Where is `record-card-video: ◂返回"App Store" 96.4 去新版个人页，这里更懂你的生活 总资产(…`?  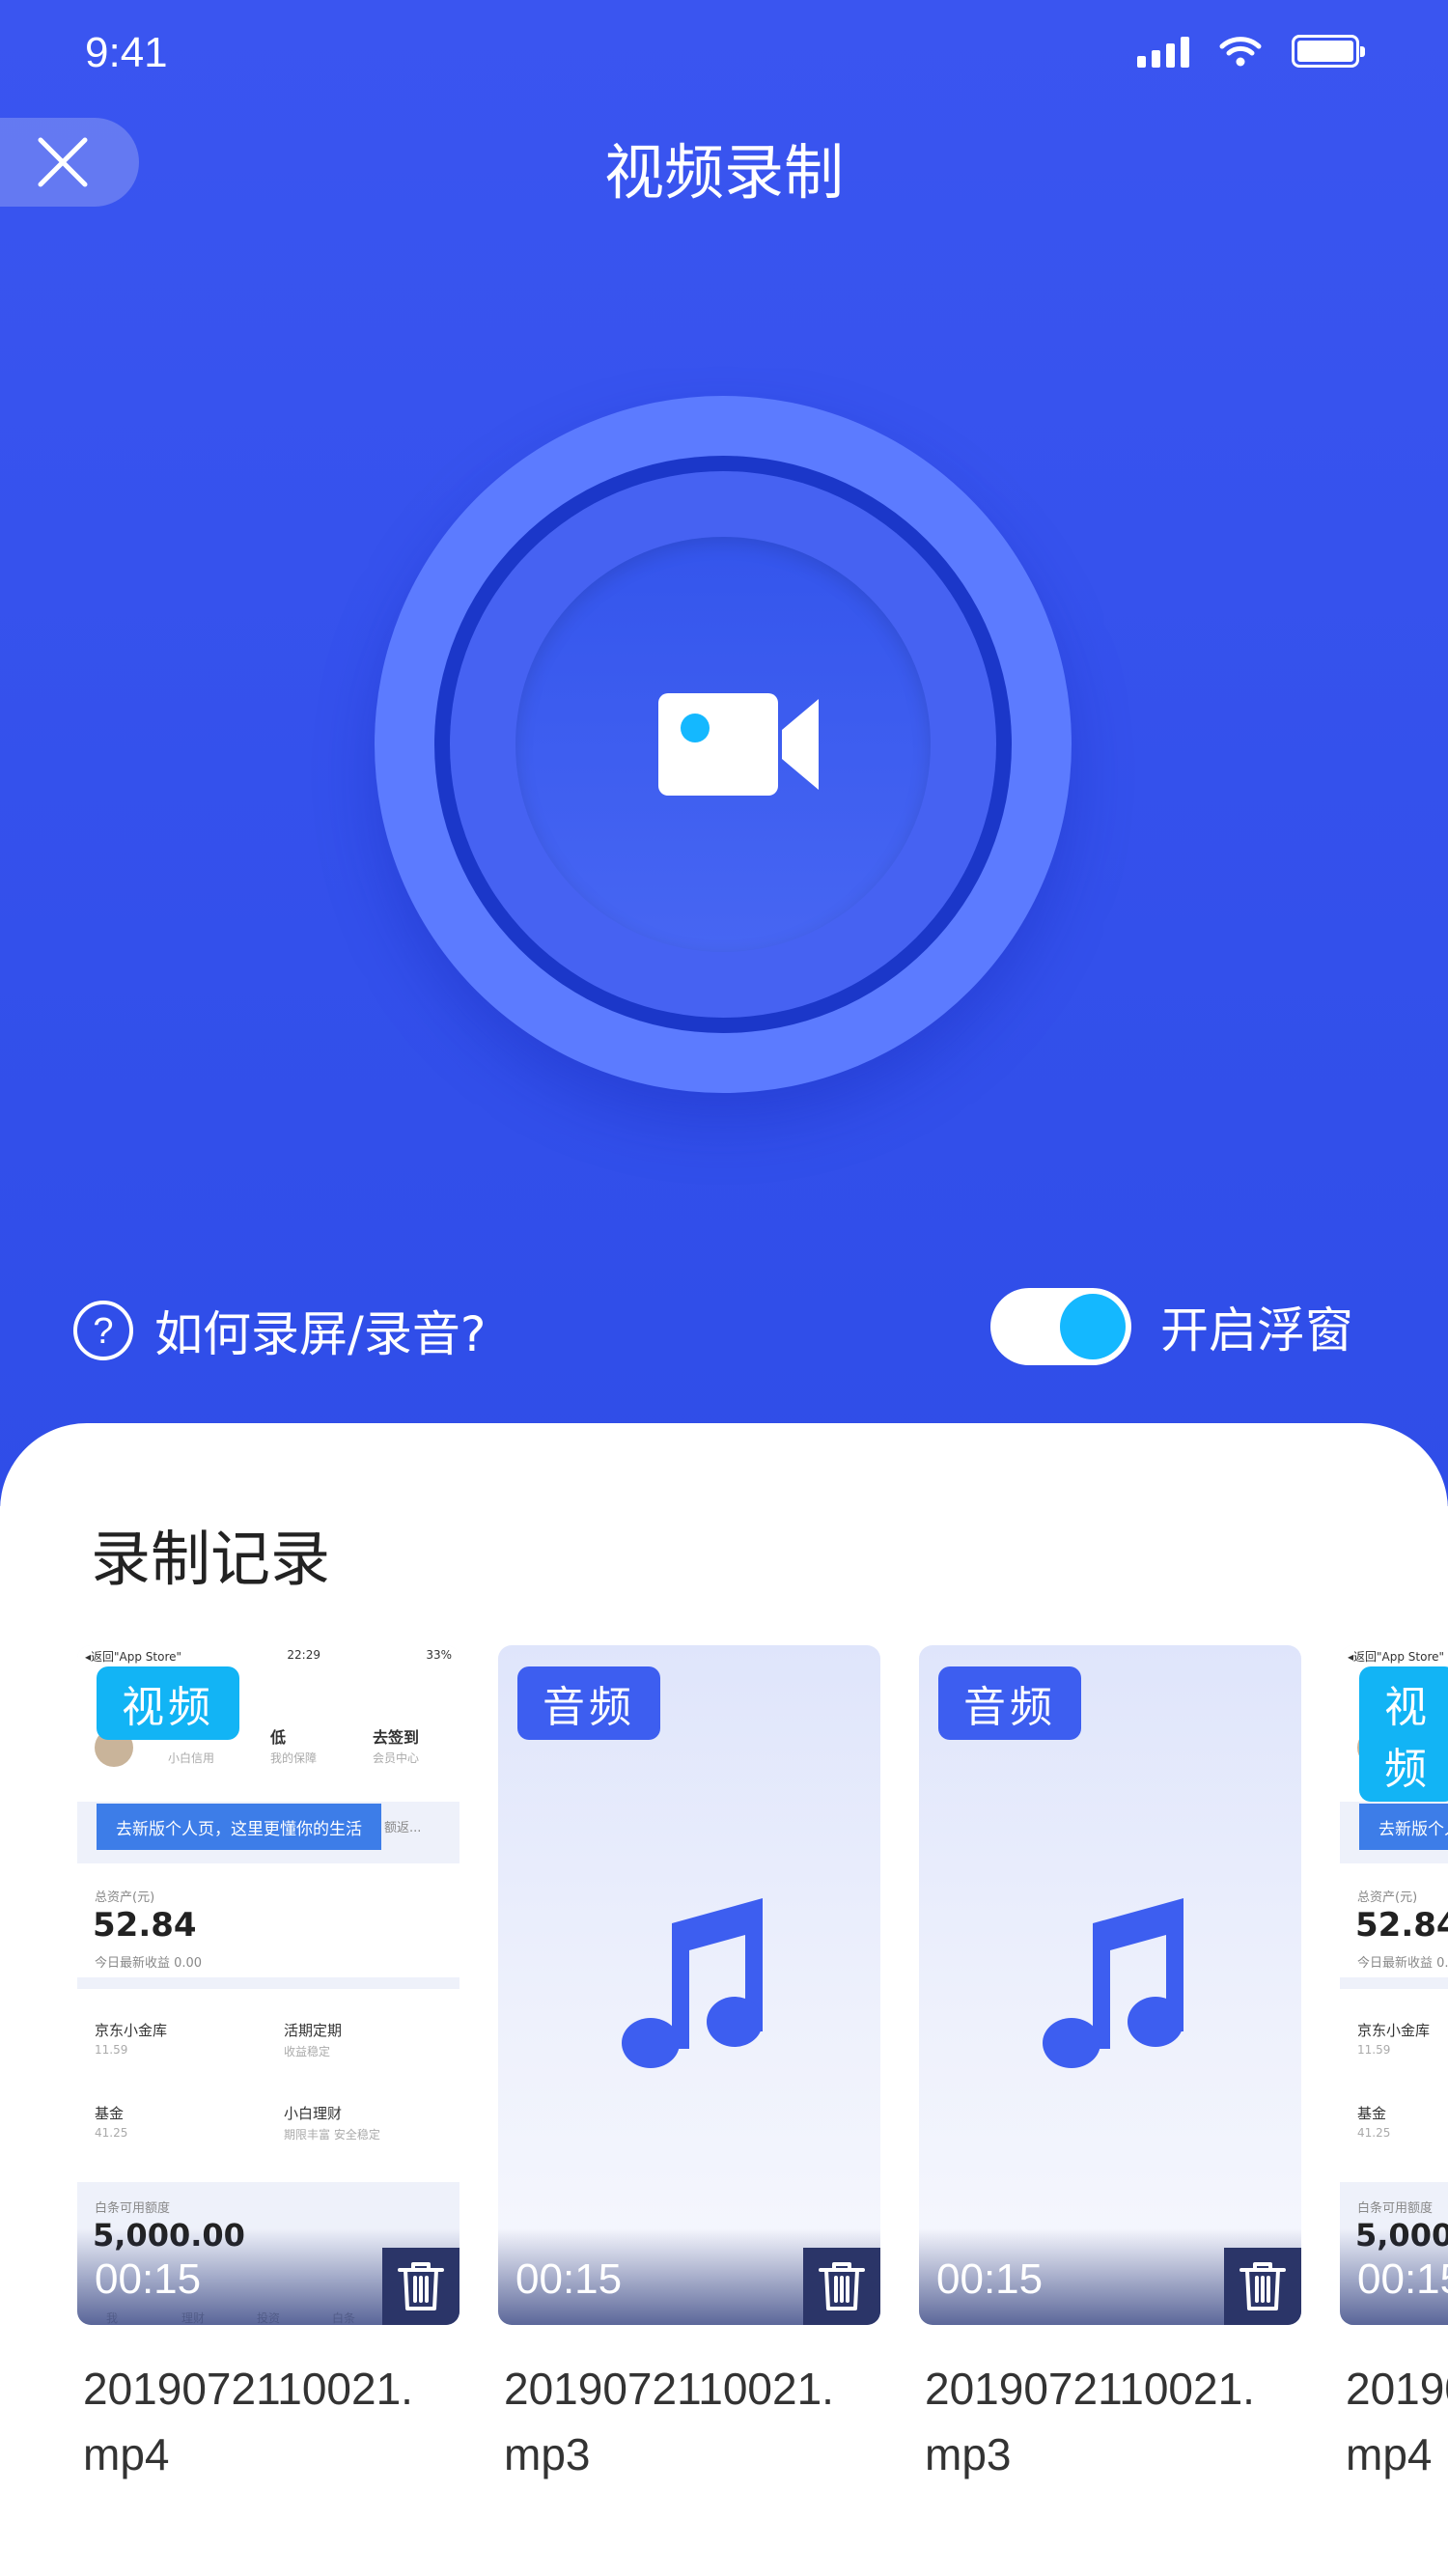
record-card-video: ◂返回"App Store" 96.4 去新版个人页，这里更懂你的生活 总资产(… is located at coordinates (1394, 1985).